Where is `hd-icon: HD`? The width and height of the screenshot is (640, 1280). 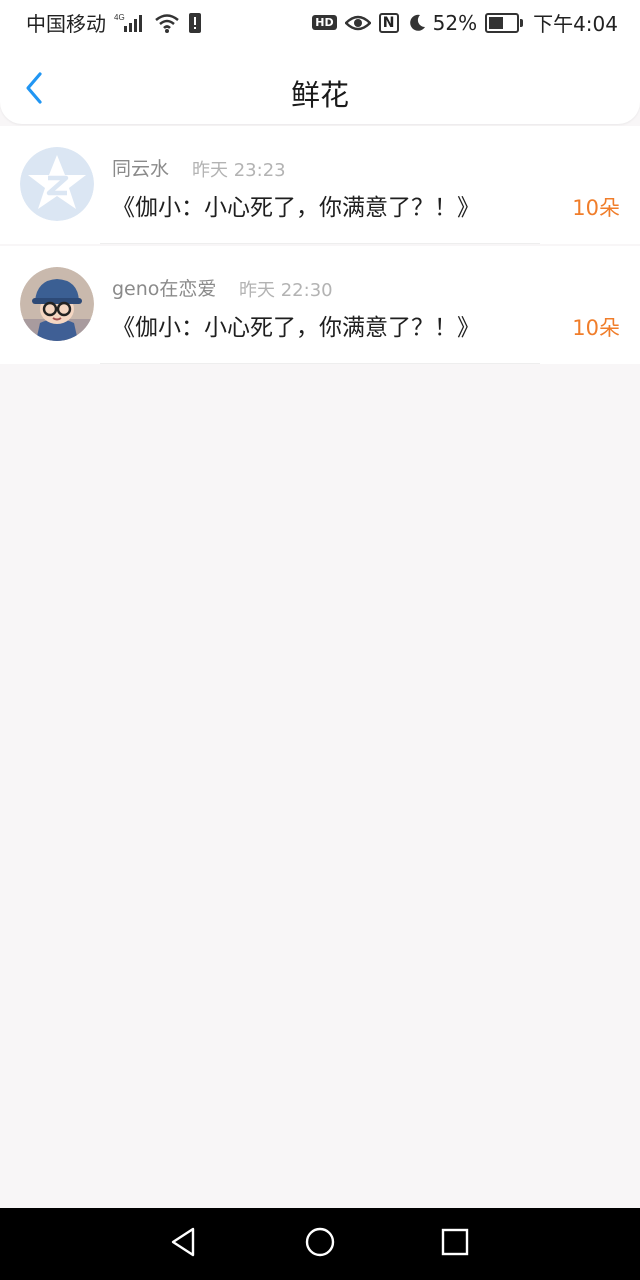 hd-icon: HD is located at coordinates (324, 22).